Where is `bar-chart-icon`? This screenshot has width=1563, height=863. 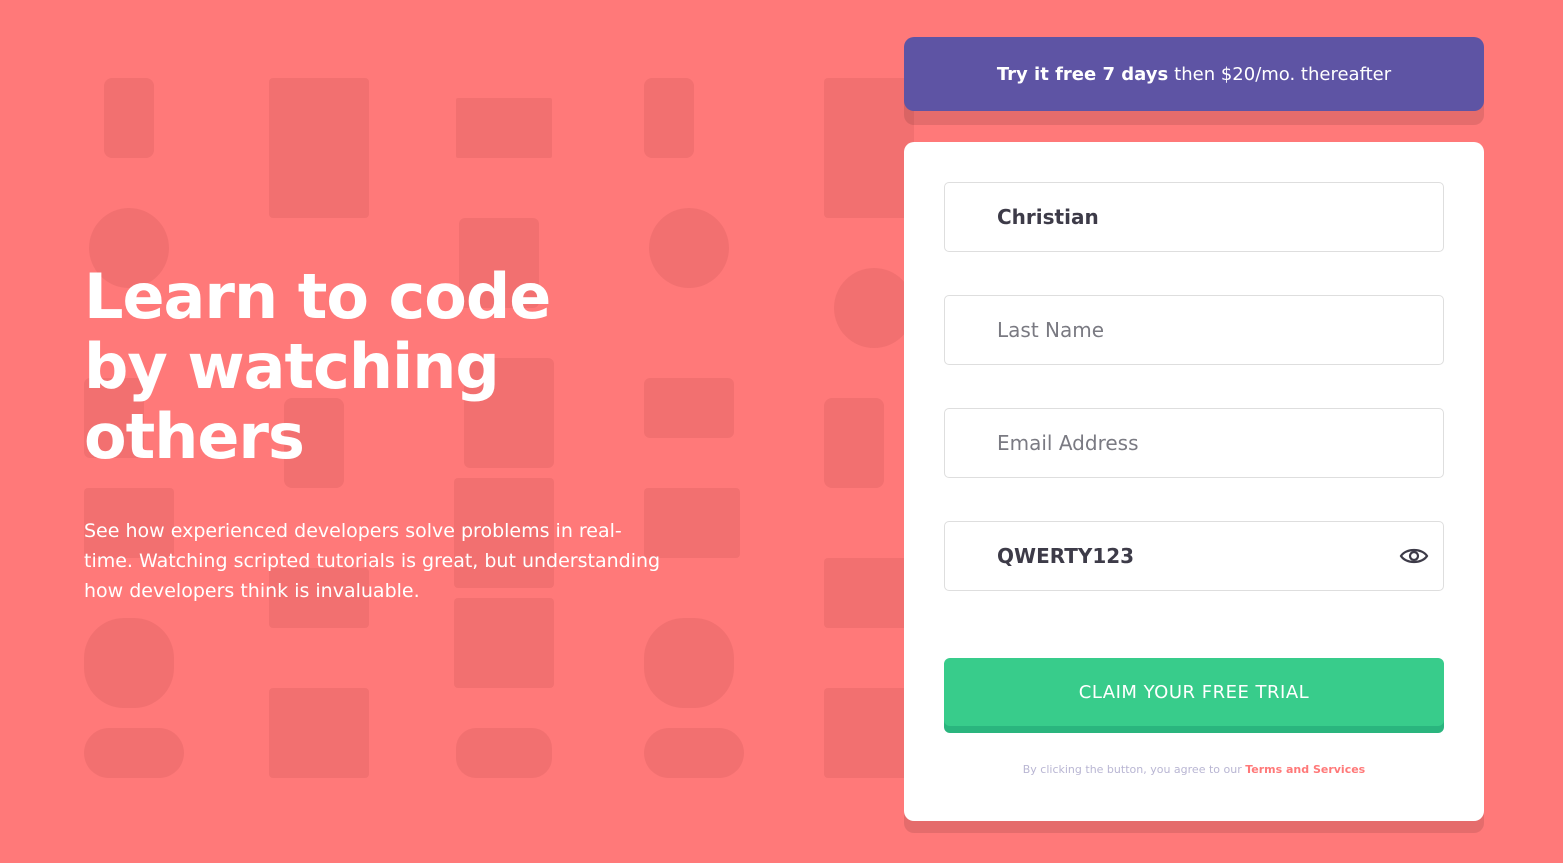
bar-chart-icon is located at coordinates (504, 128).